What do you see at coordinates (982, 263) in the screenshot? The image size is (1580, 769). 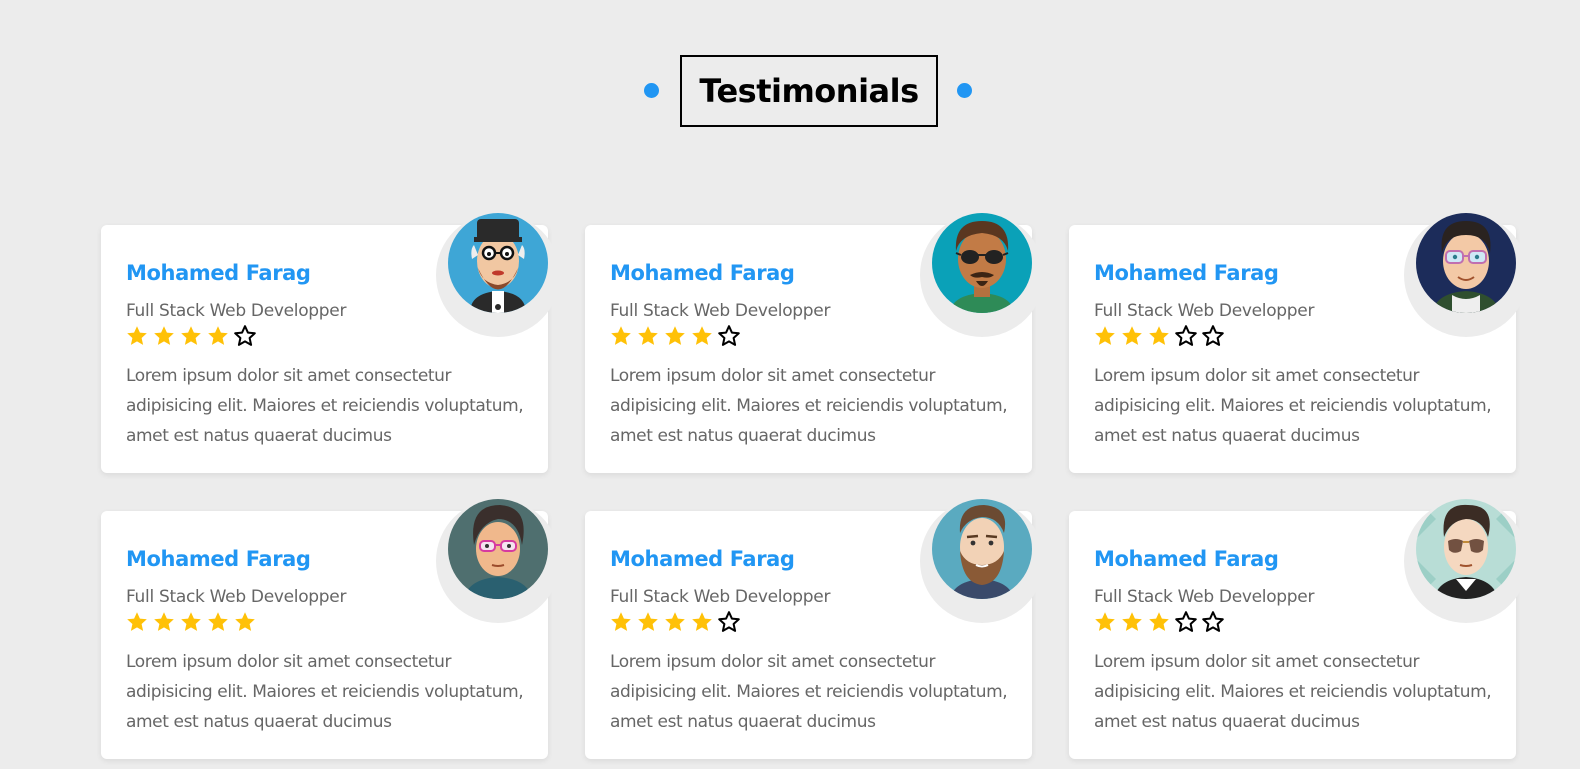 I see `sunglasses-avatar-icon` at bounding box center [982, 263].